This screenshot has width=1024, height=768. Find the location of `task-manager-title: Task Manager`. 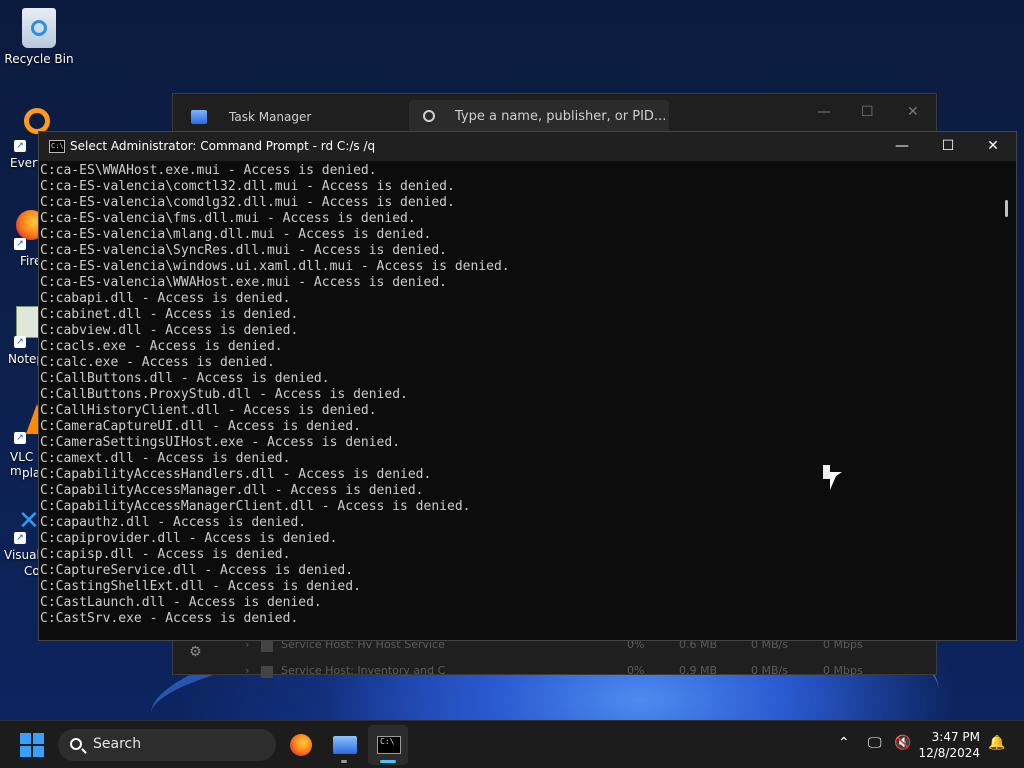

task-manager-title: Task Manager is located at coordinates (270, 117).